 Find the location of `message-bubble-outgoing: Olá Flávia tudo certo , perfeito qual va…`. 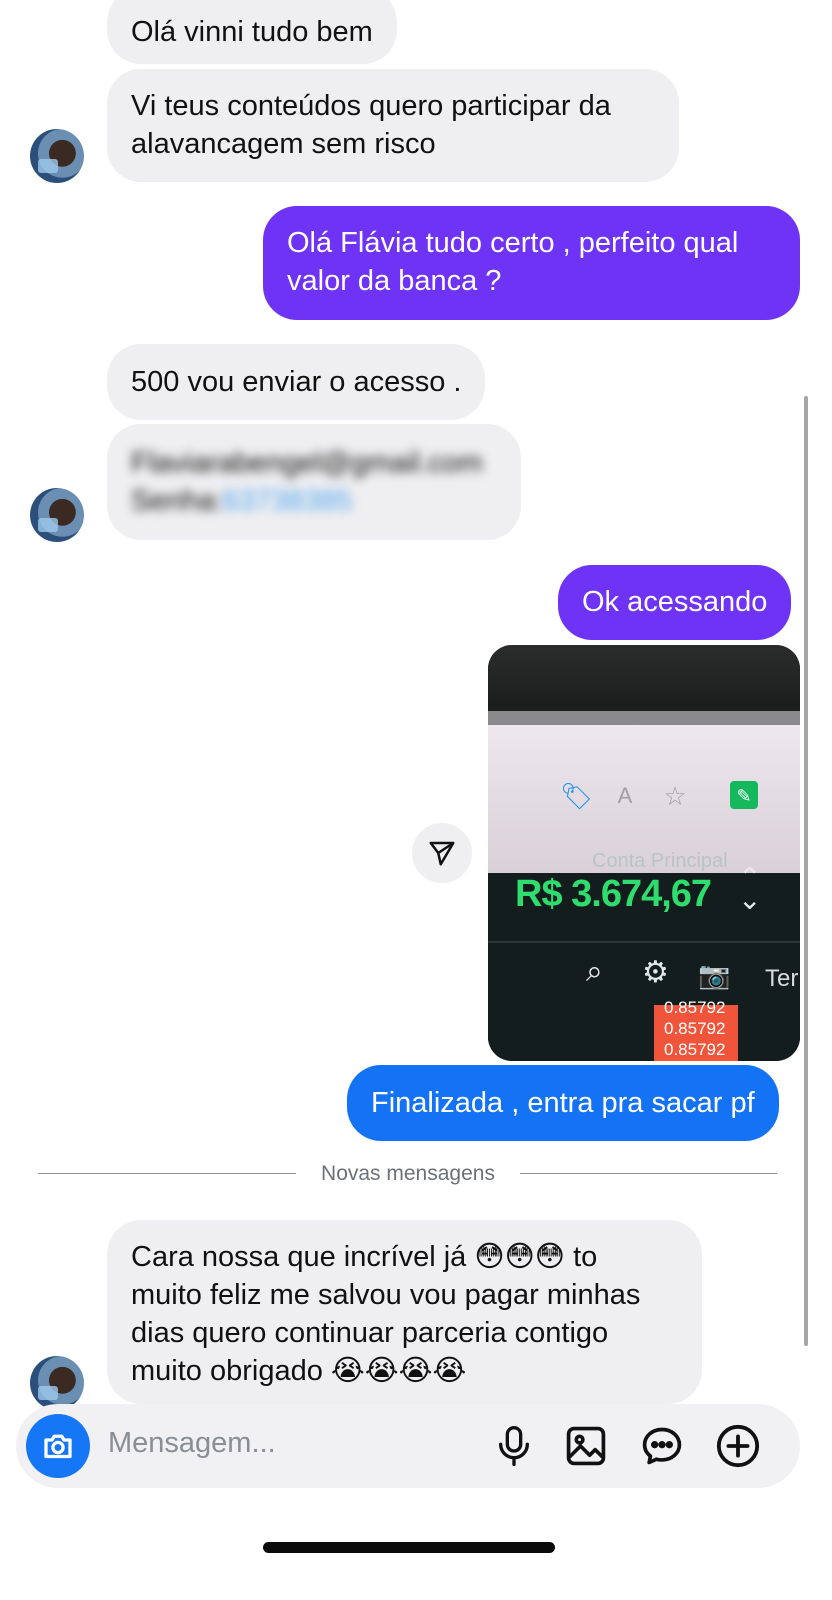

message-bubble-outgoing: Olá Flávia tudo certo , perfeito qual va… is located at coordinates (531, 263).